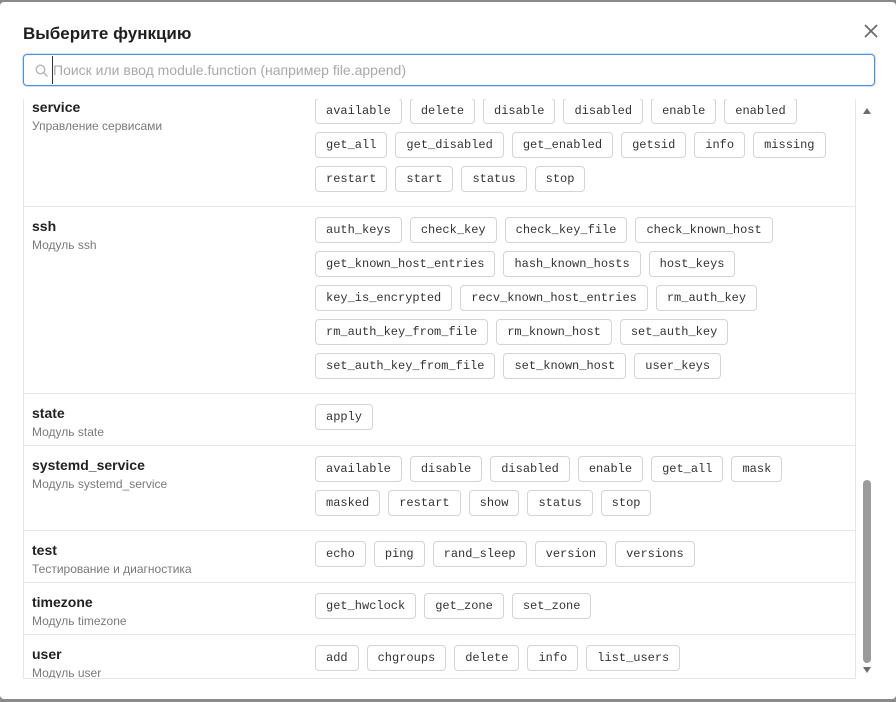  What do you see at coordinates (562, 145) in the screenshot?
I see `function-chip-get-enabled: get_enabled` at bounding box center [562, 145].